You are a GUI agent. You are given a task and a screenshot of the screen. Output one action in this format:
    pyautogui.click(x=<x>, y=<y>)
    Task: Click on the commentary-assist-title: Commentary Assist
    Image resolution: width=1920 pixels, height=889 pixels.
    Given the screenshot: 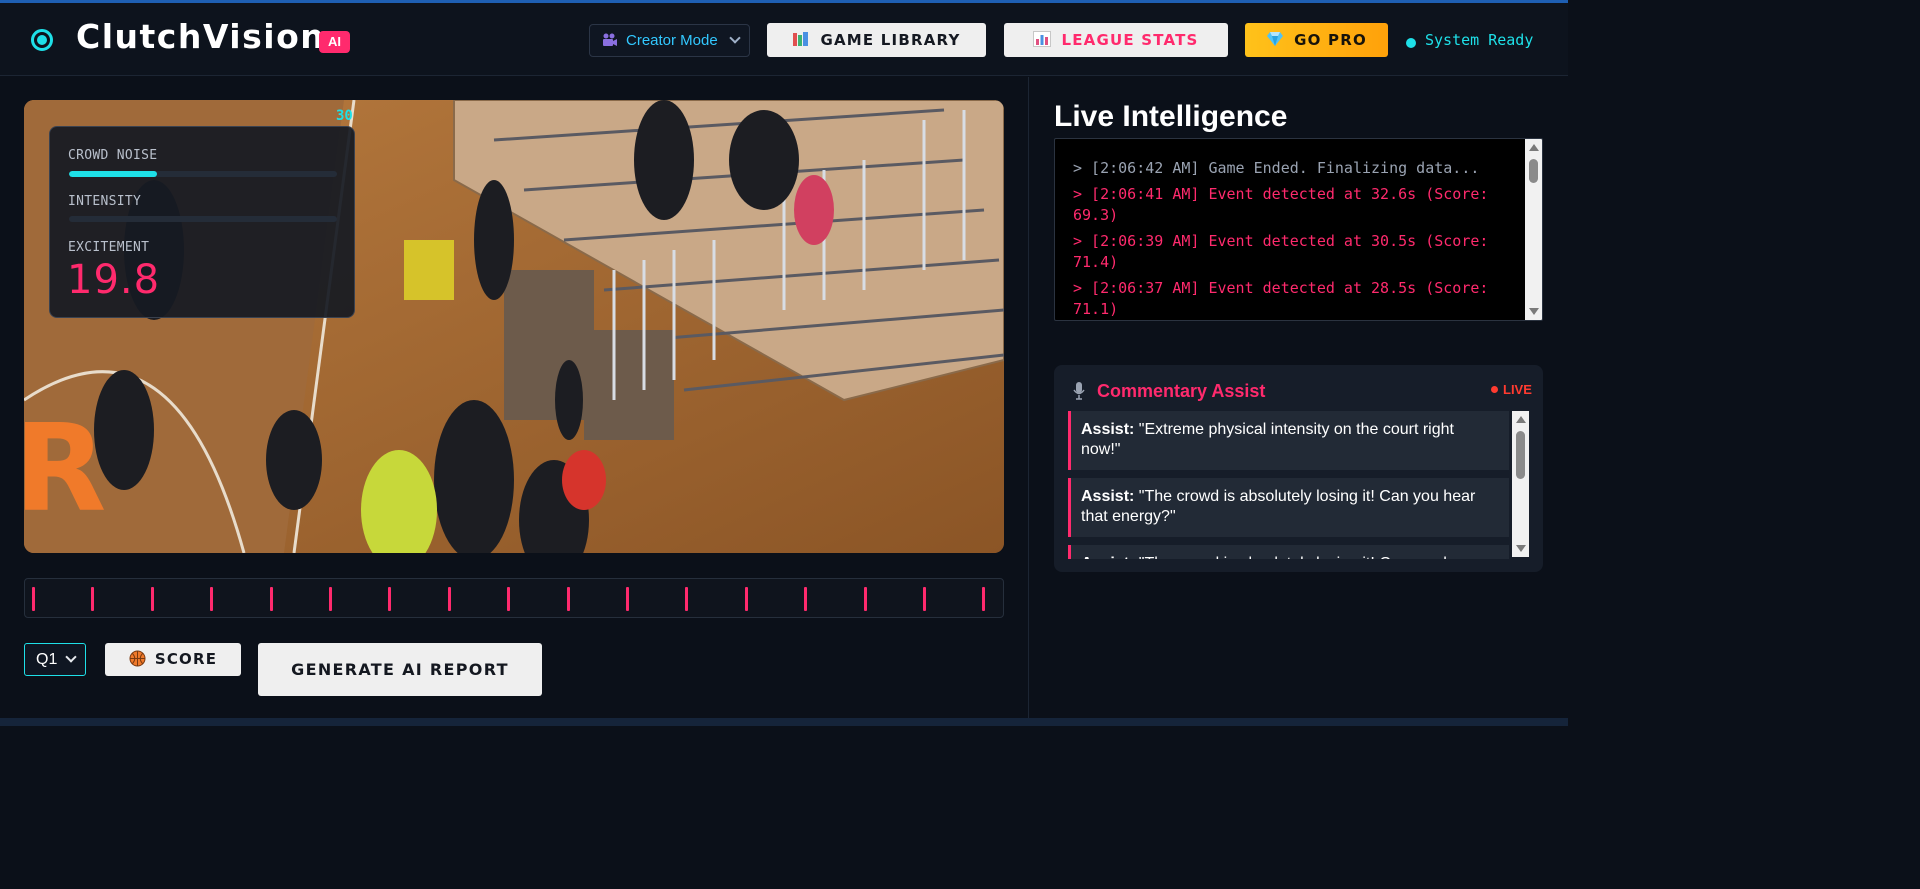 What is the action you would take?
    pyautogui.click(x=1181, y=391)
    